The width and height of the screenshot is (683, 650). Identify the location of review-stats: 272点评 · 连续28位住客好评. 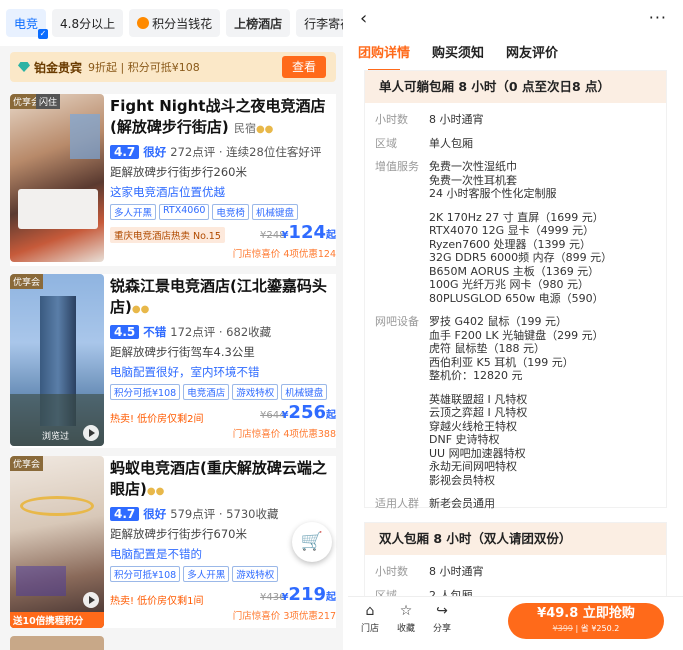
(246, 152).